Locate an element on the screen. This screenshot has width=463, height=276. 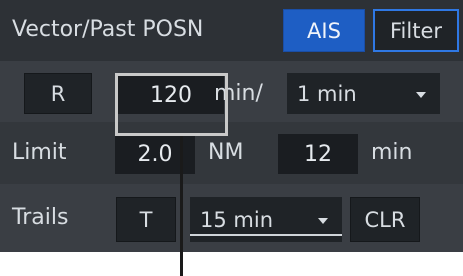
t-button: T is located at coordinates (146, 219).